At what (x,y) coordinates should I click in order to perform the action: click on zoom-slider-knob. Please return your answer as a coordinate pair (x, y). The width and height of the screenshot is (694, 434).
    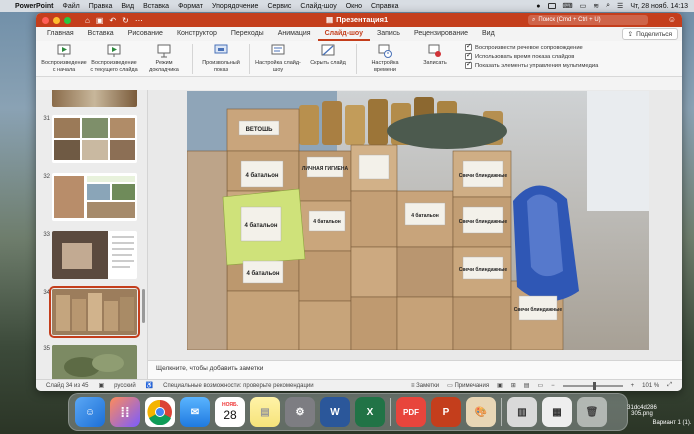
    Looking at the image, I should click on (594, 385).